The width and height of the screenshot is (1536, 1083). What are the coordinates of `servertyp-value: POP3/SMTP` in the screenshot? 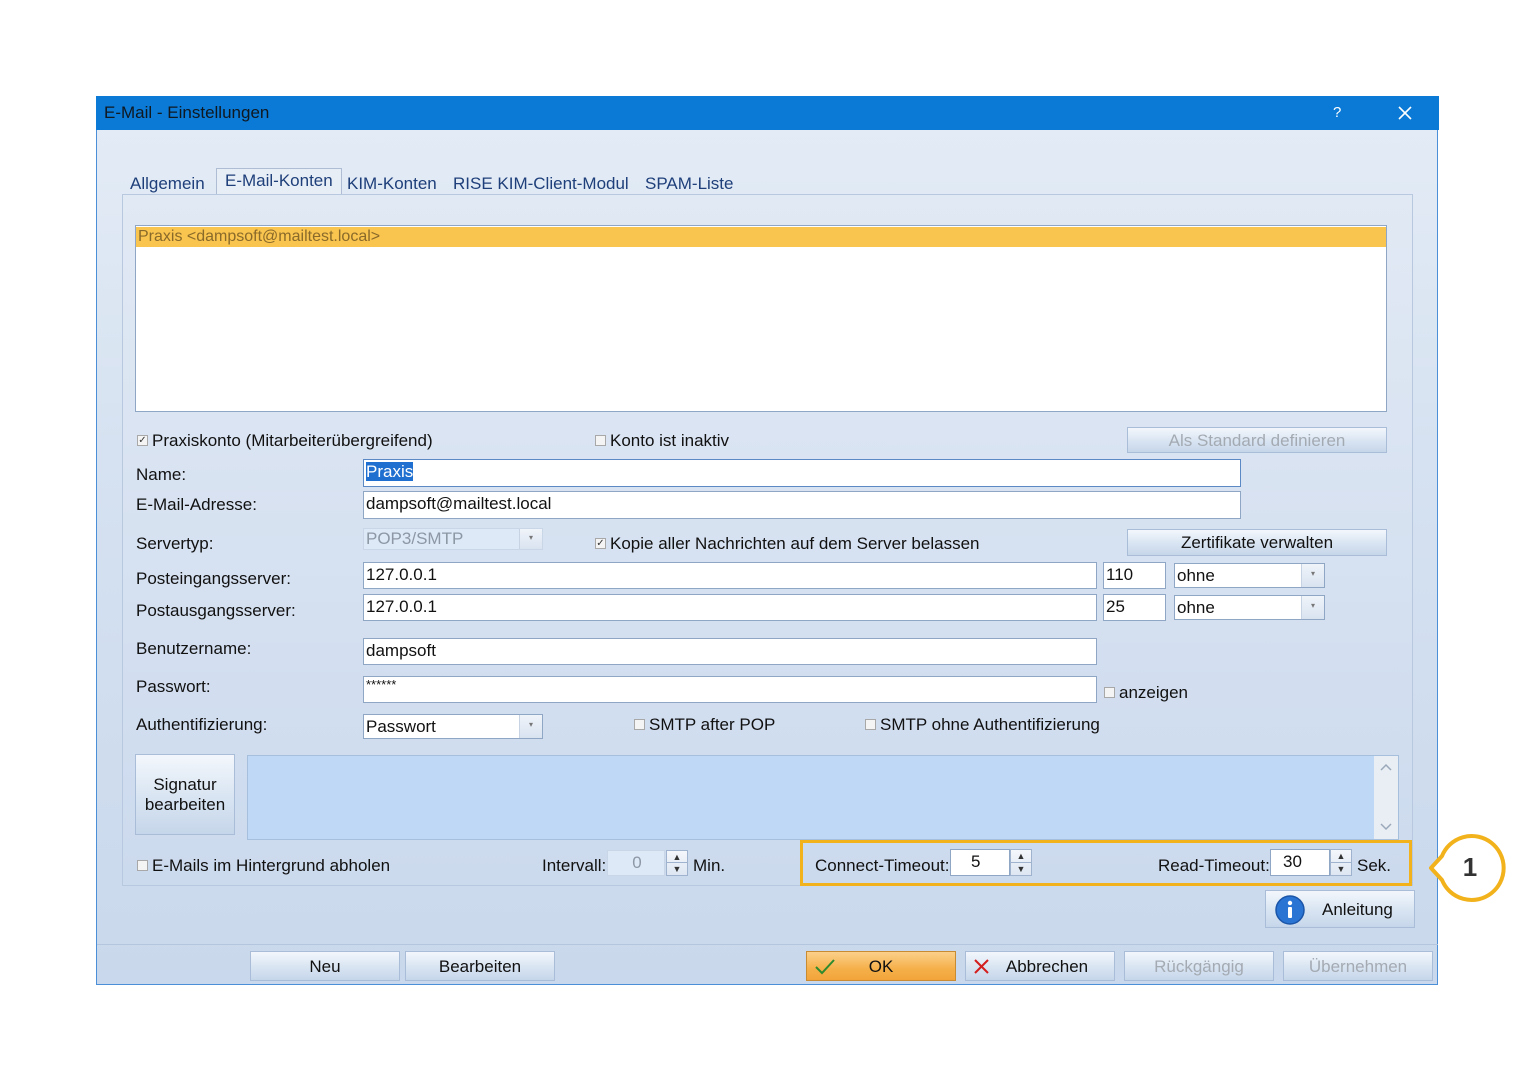 It's located at (415, 538).